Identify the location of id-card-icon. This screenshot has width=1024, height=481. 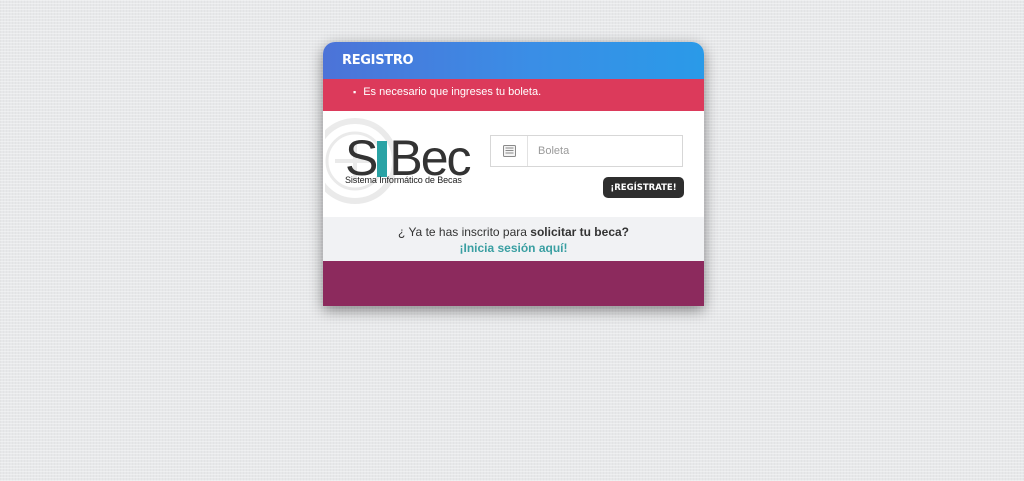
(509, 151).